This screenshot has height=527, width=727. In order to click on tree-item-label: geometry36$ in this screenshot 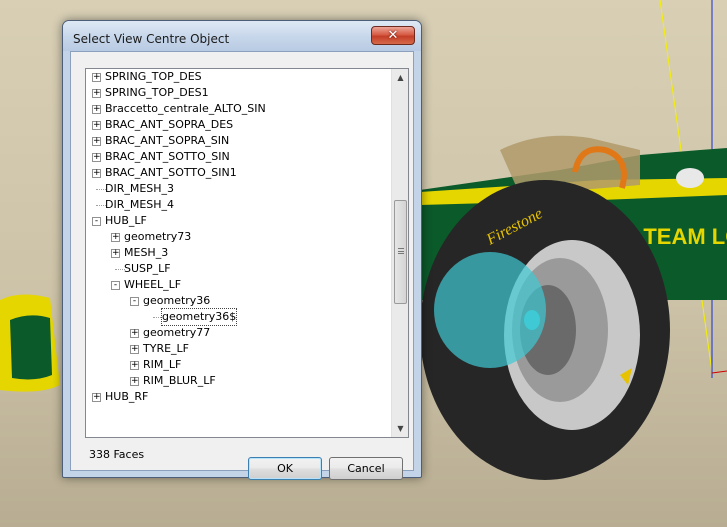, I will do `click(199, 317)`.